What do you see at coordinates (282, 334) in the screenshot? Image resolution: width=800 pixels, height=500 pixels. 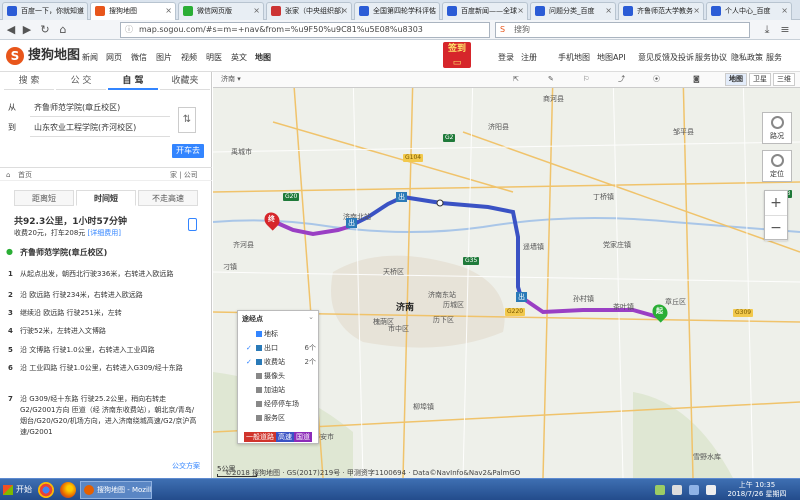 I see `legend-item: 地标` at bounding box center [282, 334].